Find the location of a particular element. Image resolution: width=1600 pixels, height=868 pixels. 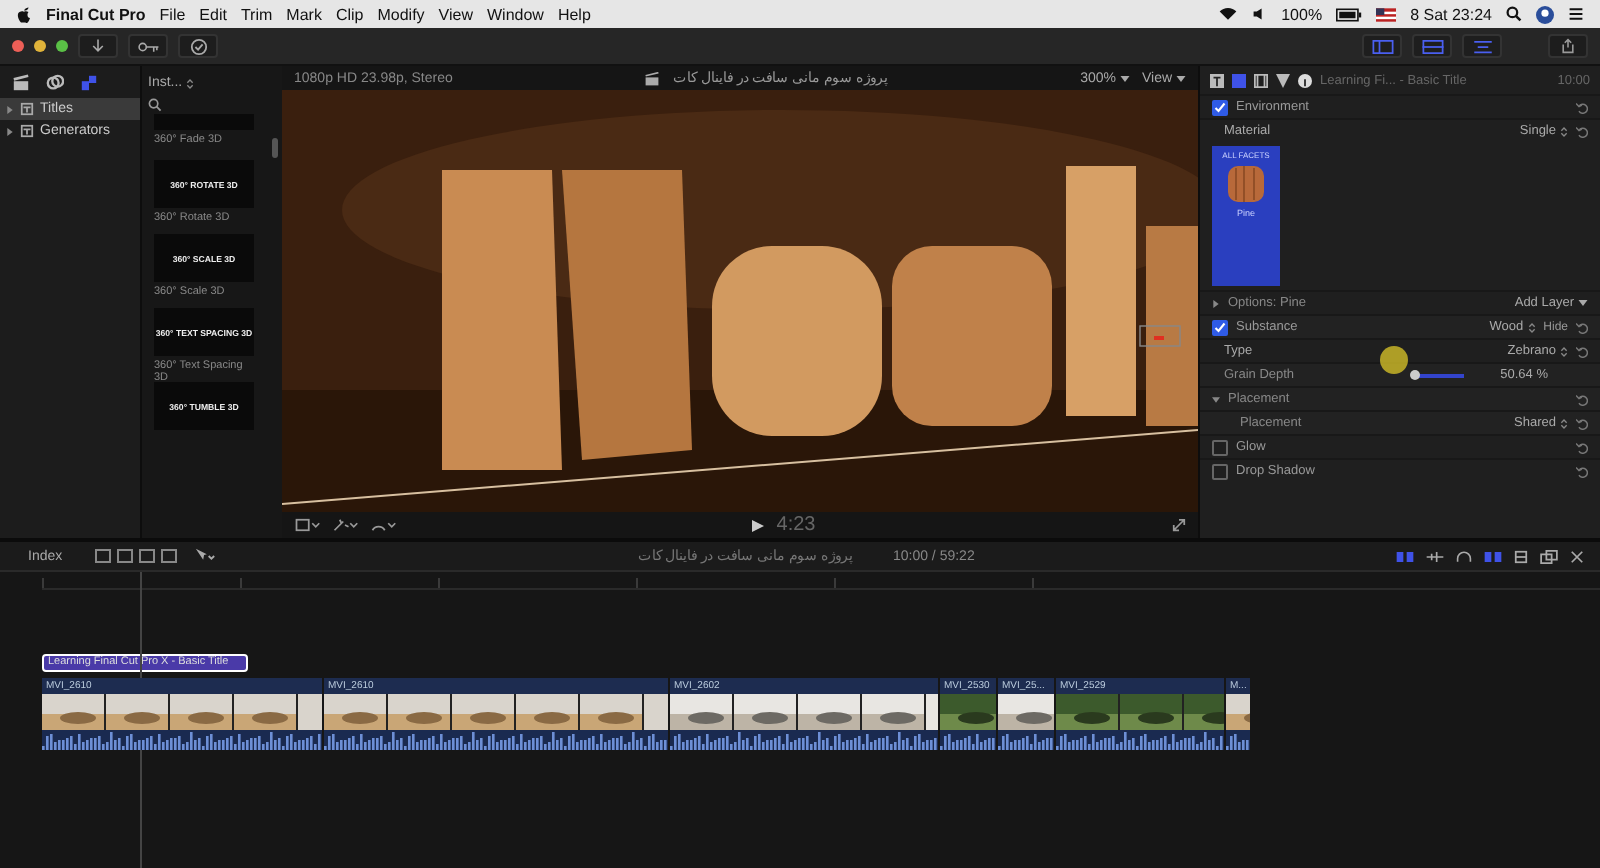

filter-tab-icon is located at coordinates (1283, 80).